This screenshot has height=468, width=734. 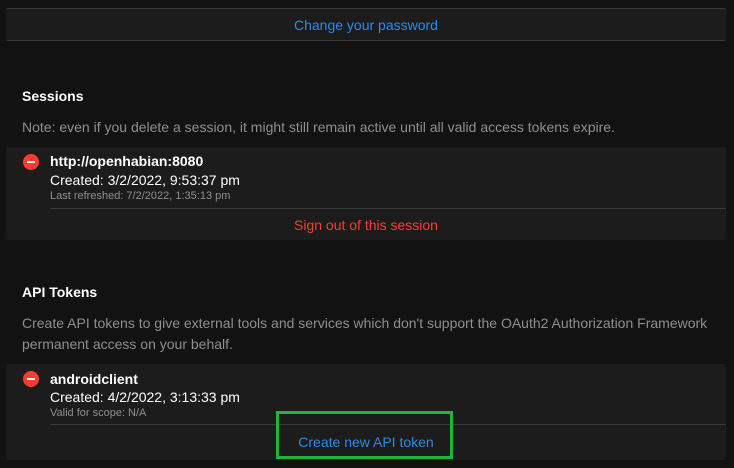 What do you see at coordinates (366, 225) in the screenshot?
I see `sign-out-session-button: Sign out of this session` at bounding box center [366, 225].